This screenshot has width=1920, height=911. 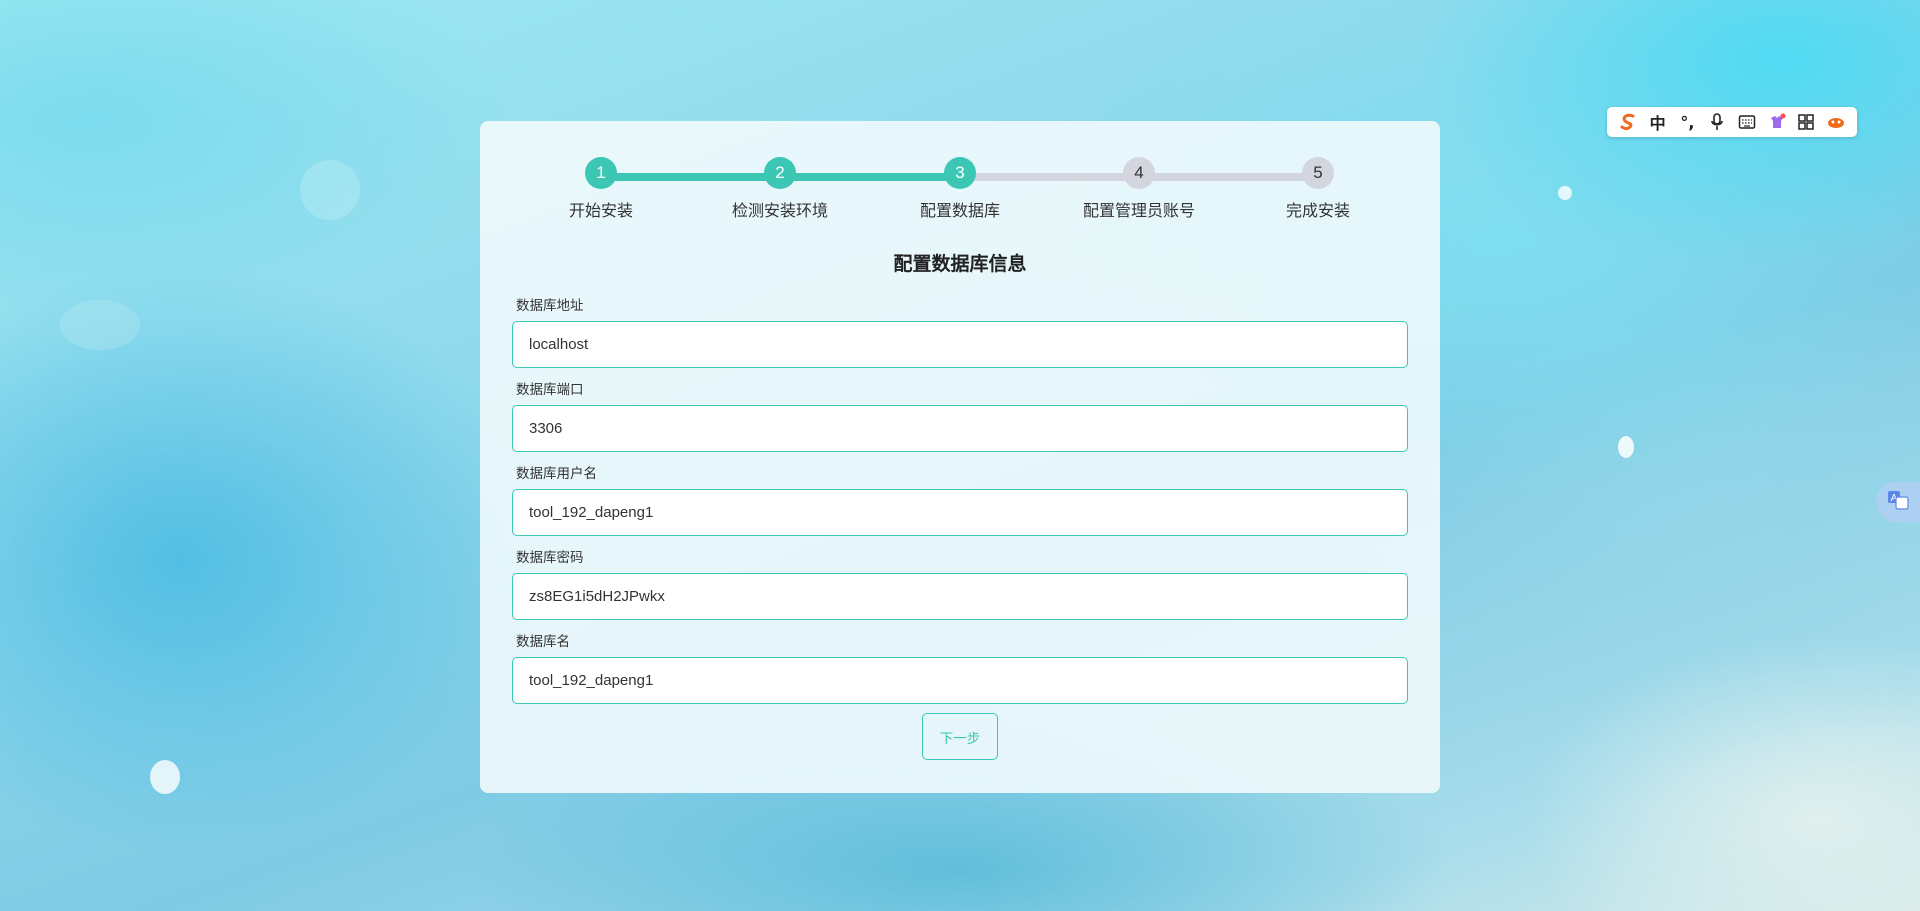 What do you see at coordinates (960, 344) in the screenshot?
I see `db-host-input` at bounding box center [960, 344].